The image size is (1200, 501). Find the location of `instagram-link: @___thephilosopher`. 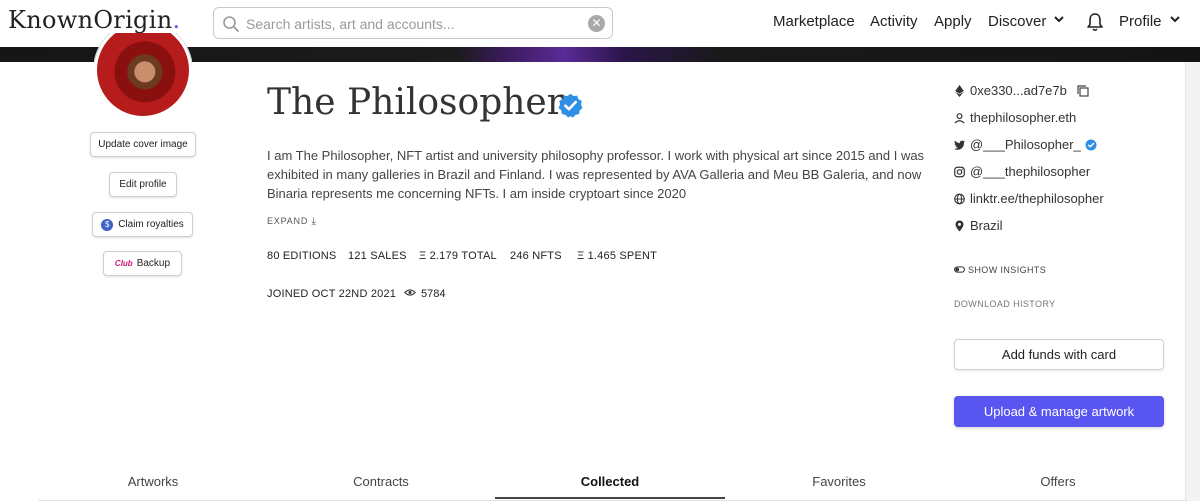

instagram-link: @___thephilosopher is located at coordinates (1022, 171).